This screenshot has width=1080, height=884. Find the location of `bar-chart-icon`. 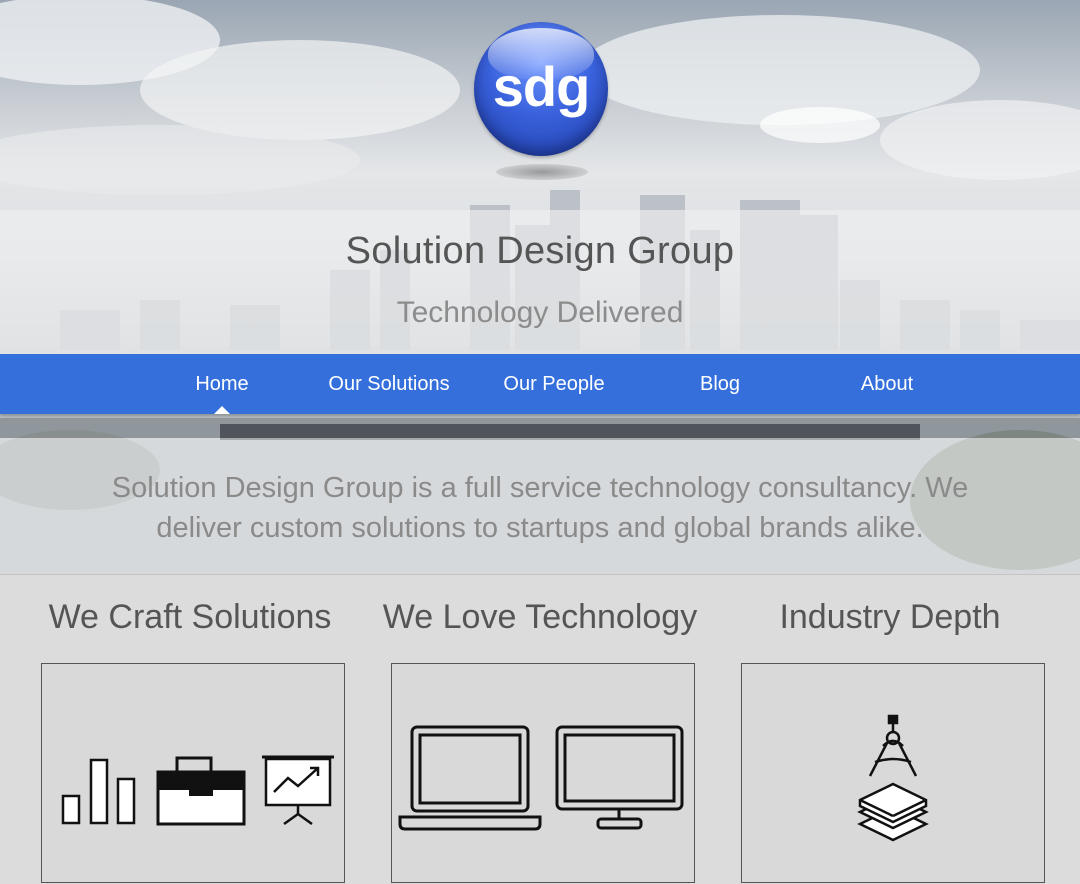

bar-chart-icon is located at coordinates (98, 791).